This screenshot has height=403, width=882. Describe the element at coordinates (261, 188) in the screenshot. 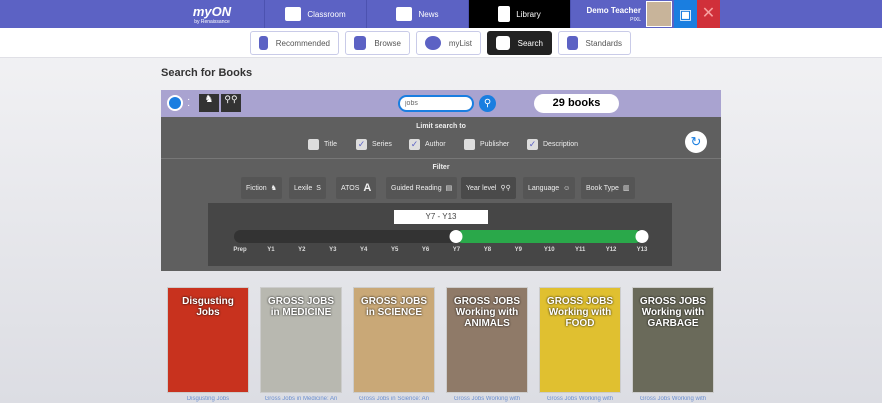

I see `filter-fiction: Fiction ♞` at that location.